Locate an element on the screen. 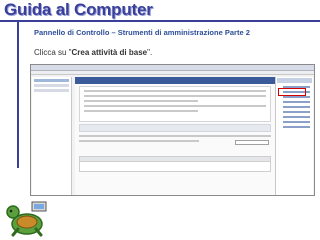 Image resolution: width=320 pixels, height=240 pixels. left-accent-bar is located at coordinates (18, 94).